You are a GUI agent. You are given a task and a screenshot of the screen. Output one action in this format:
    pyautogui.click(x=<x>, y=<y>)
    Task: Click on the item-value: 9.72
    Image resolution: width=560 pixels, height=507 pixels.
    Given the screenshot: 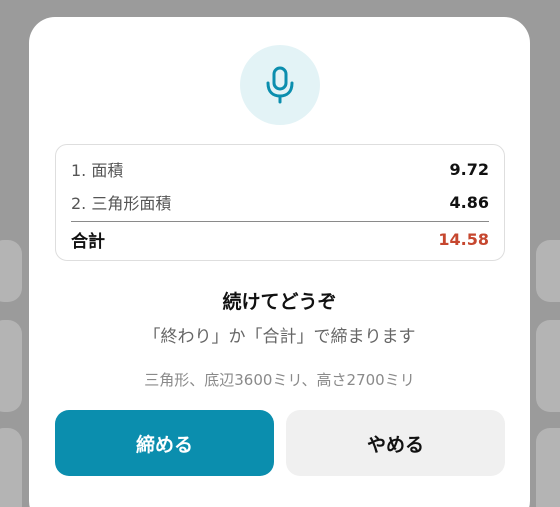 What is the action you would take?
    pyautogui.click(x=469, y=169)
    